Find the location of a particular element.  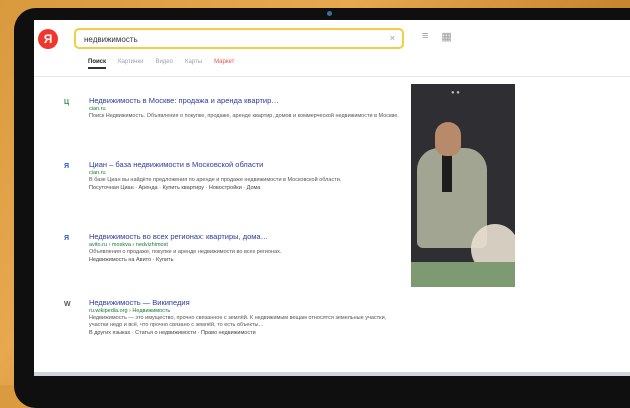

person-photo: ● ● is located at coordinates (463, 185).